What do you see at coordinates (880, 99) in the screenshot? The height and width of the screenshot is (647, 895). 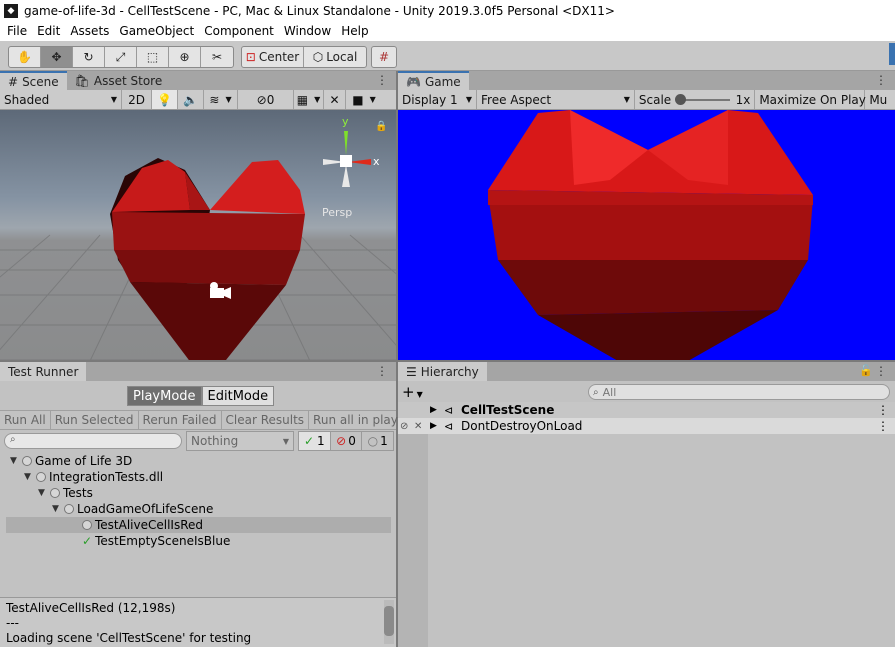 I see `mute-audio-toggle: Mu` at bounding box center [880, 99].